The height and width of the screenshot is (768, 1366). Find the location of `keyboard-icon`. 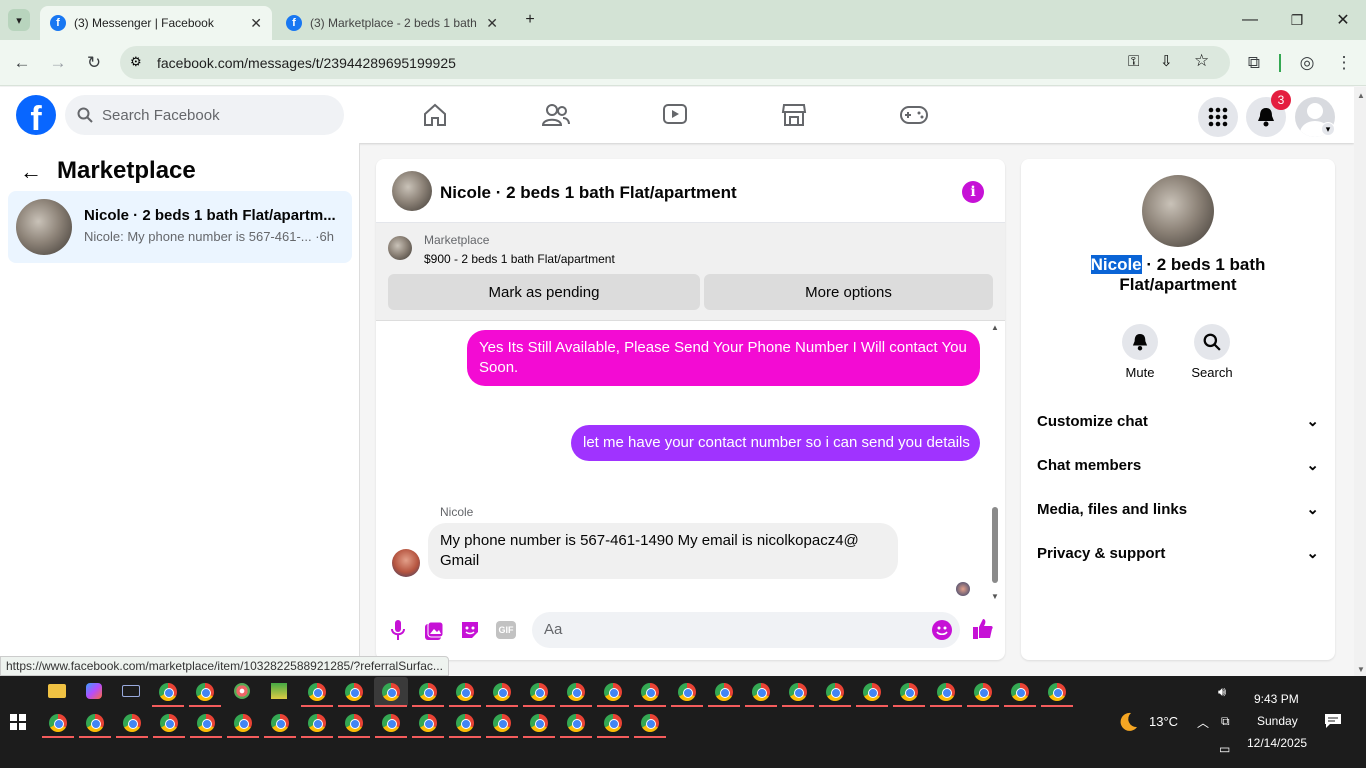

keyboard-icon is located at coordinates (131, 691).